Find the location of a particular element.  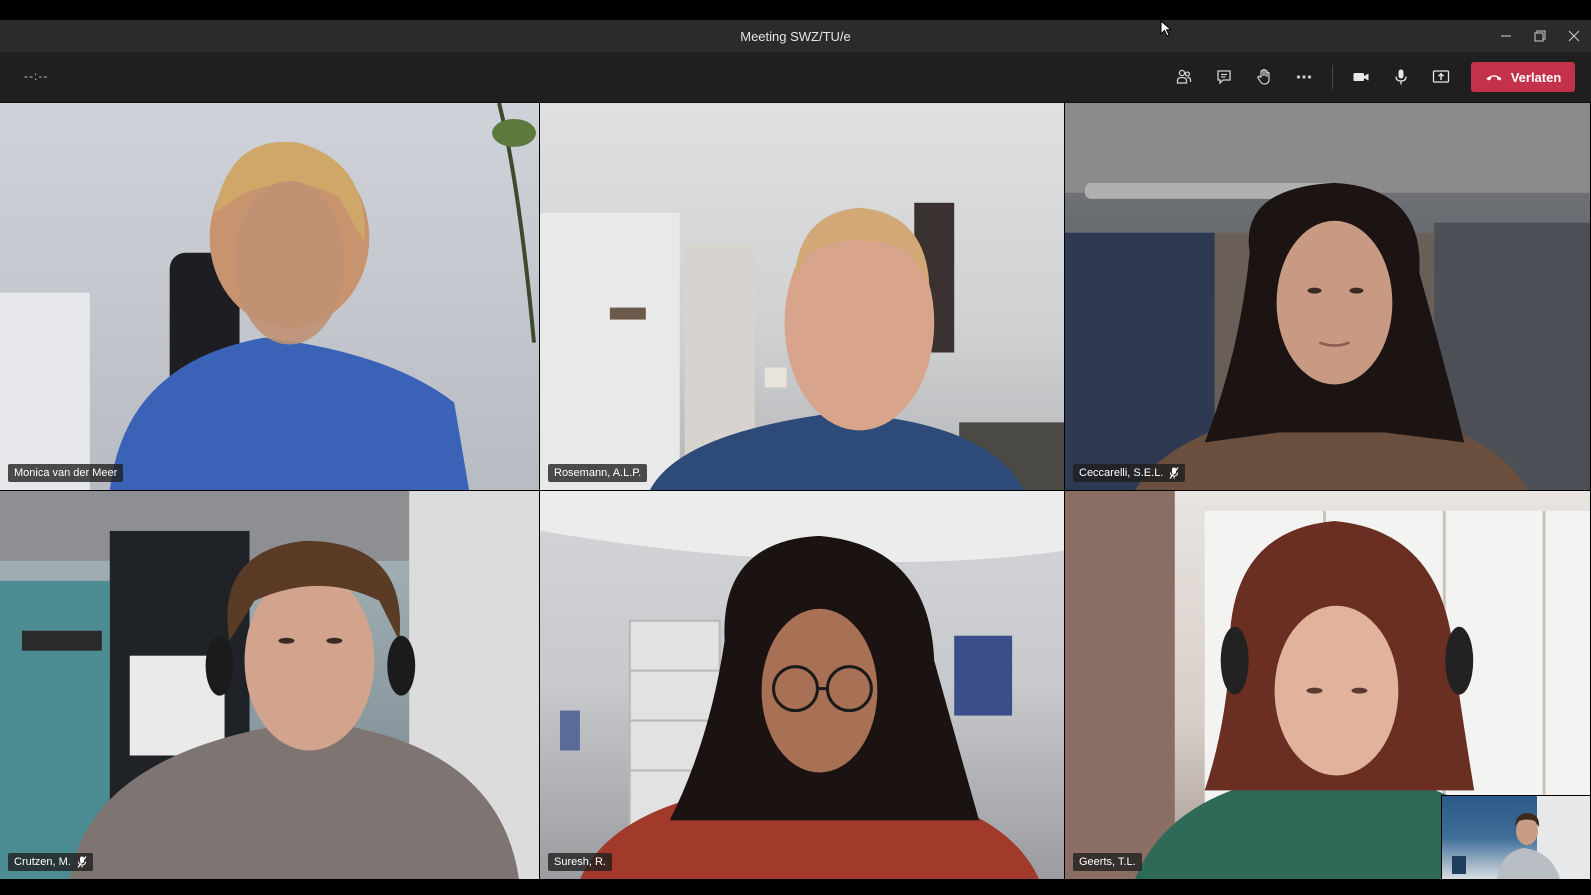

show-chat-button is located at coordinates (1224, 77).